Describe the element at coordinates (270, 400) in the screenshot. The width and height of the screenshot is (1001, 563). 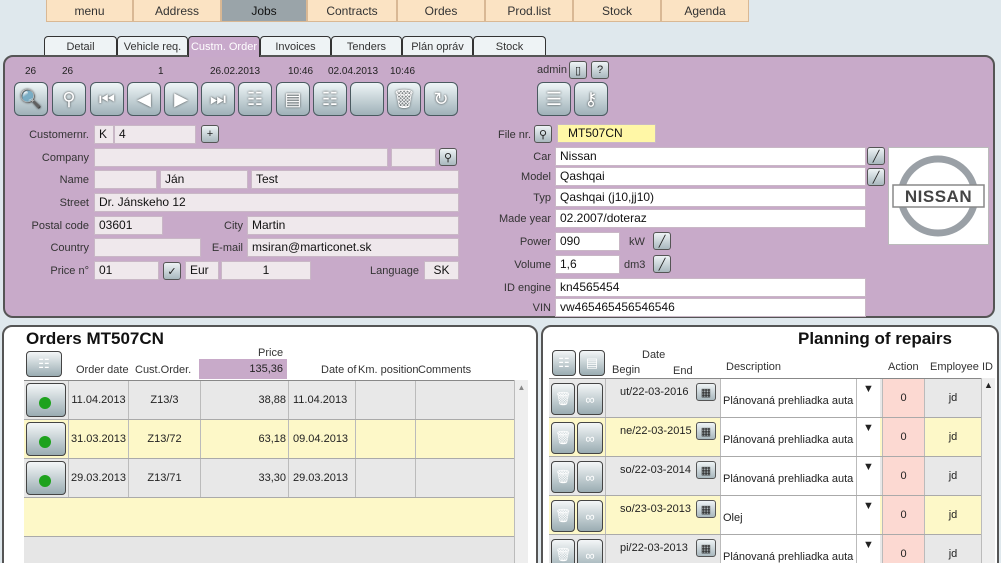
I see `table-row: 11.04.2013 Z13/3 38,88 11.04.2013` at that location.